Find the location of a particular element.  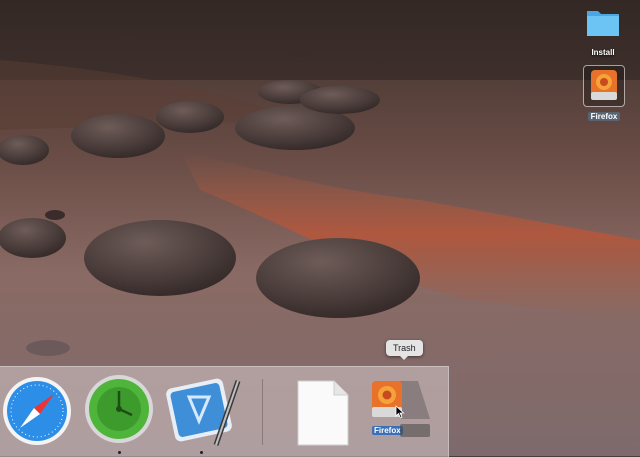

arrow-cursor-icon is located at coordinates (400, 414).